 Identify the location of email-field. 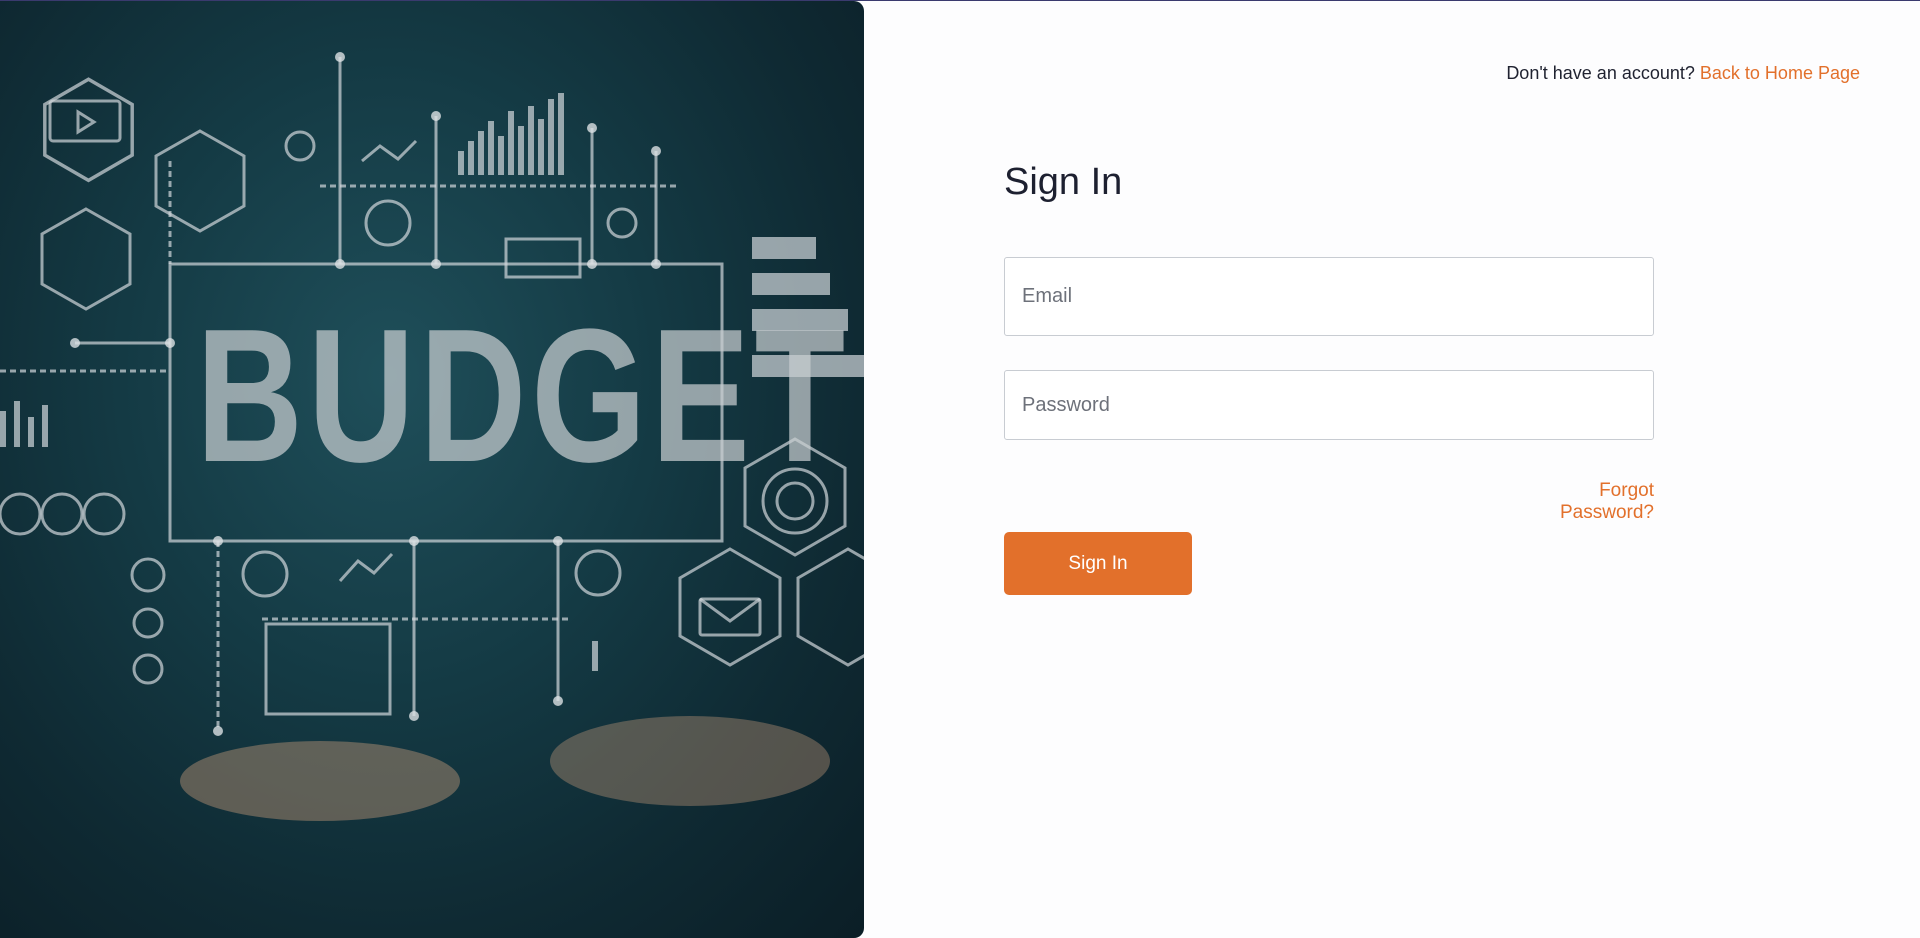
(1329, 296).